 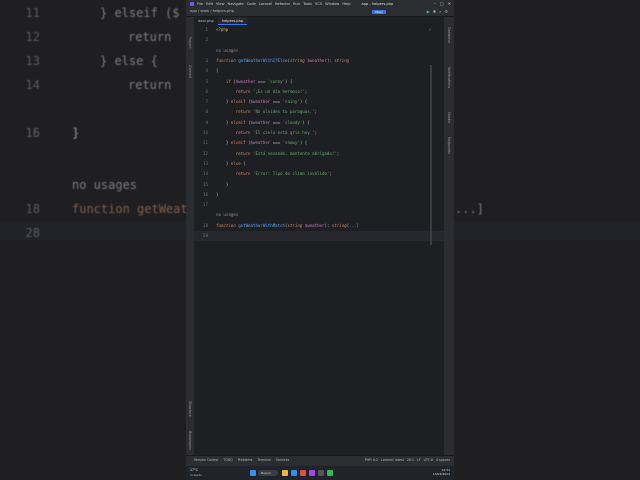 I want to click on file-explorer-icon, so click(x=285, y=473).